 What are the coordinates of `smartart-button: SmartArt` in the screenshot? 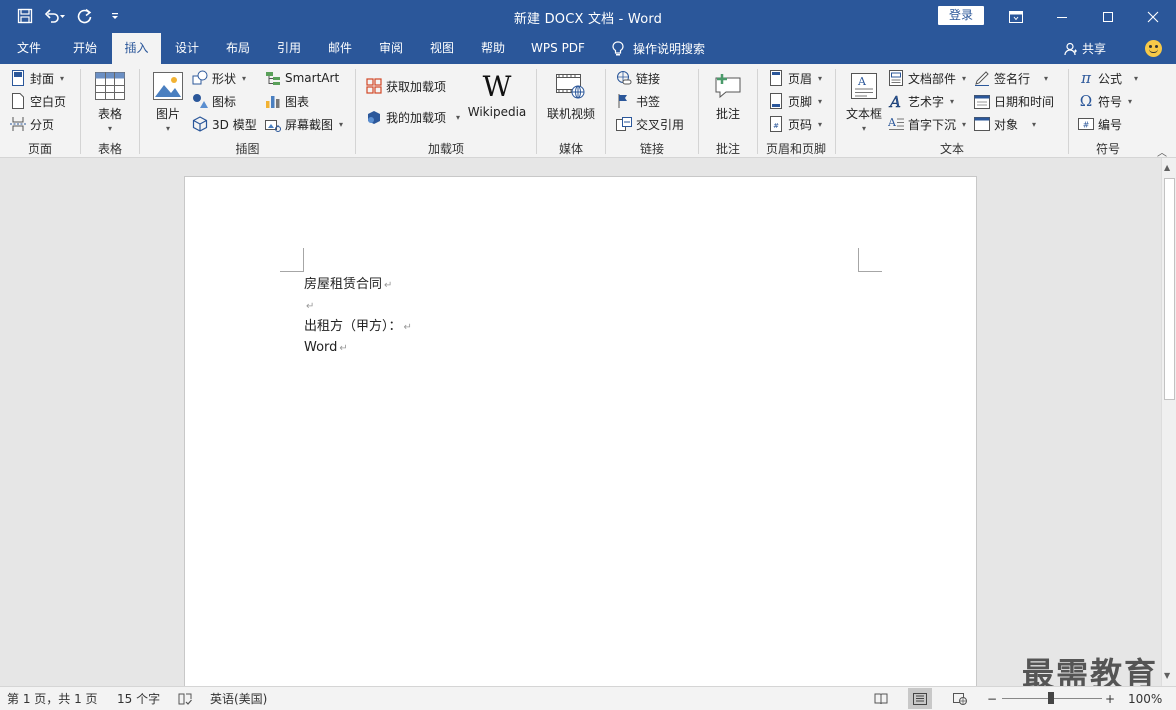 It's located at (302, 78).